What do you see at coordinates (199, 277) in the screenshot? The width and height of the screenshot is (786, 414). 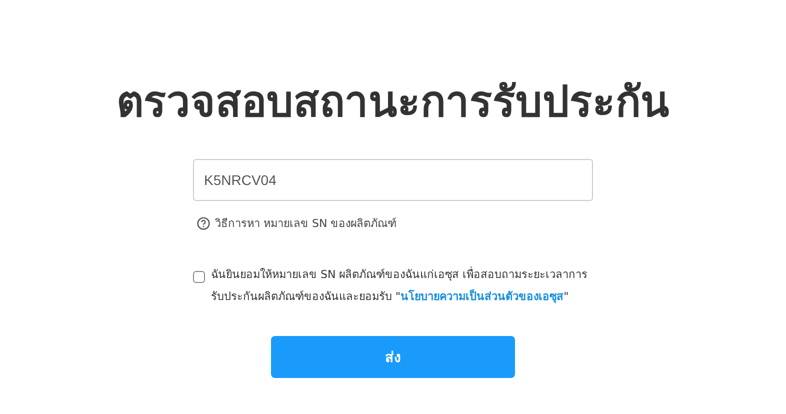 I see `consent-checkbox` at bounding box center [199, 277].